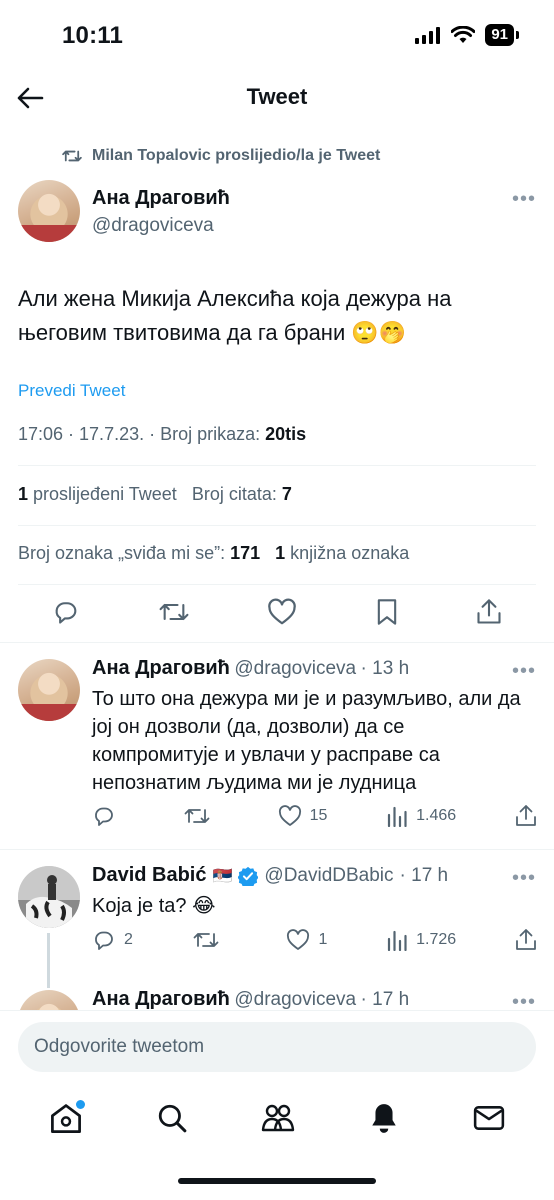  I want to click on messages-icon, so click(489, 1118).